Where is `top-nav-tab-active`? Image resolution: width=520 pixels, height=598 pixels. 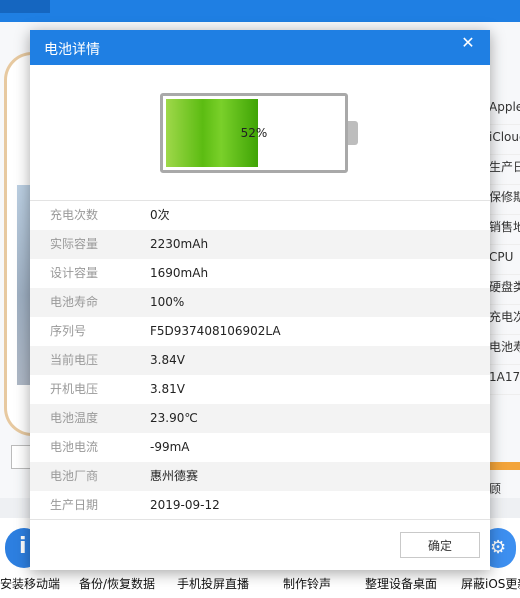 top-nav-tab-active is located at coordinates (25, 6).